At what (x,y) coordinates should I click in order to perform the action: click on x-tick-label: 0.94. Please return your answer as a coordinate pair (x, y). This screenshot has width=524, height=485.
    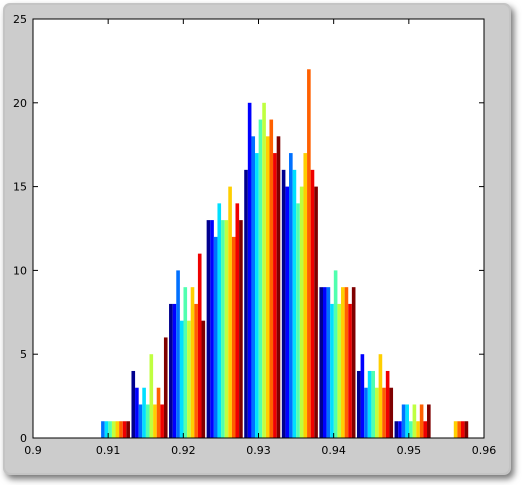
    Looking at the image, I should click on (333, 450).